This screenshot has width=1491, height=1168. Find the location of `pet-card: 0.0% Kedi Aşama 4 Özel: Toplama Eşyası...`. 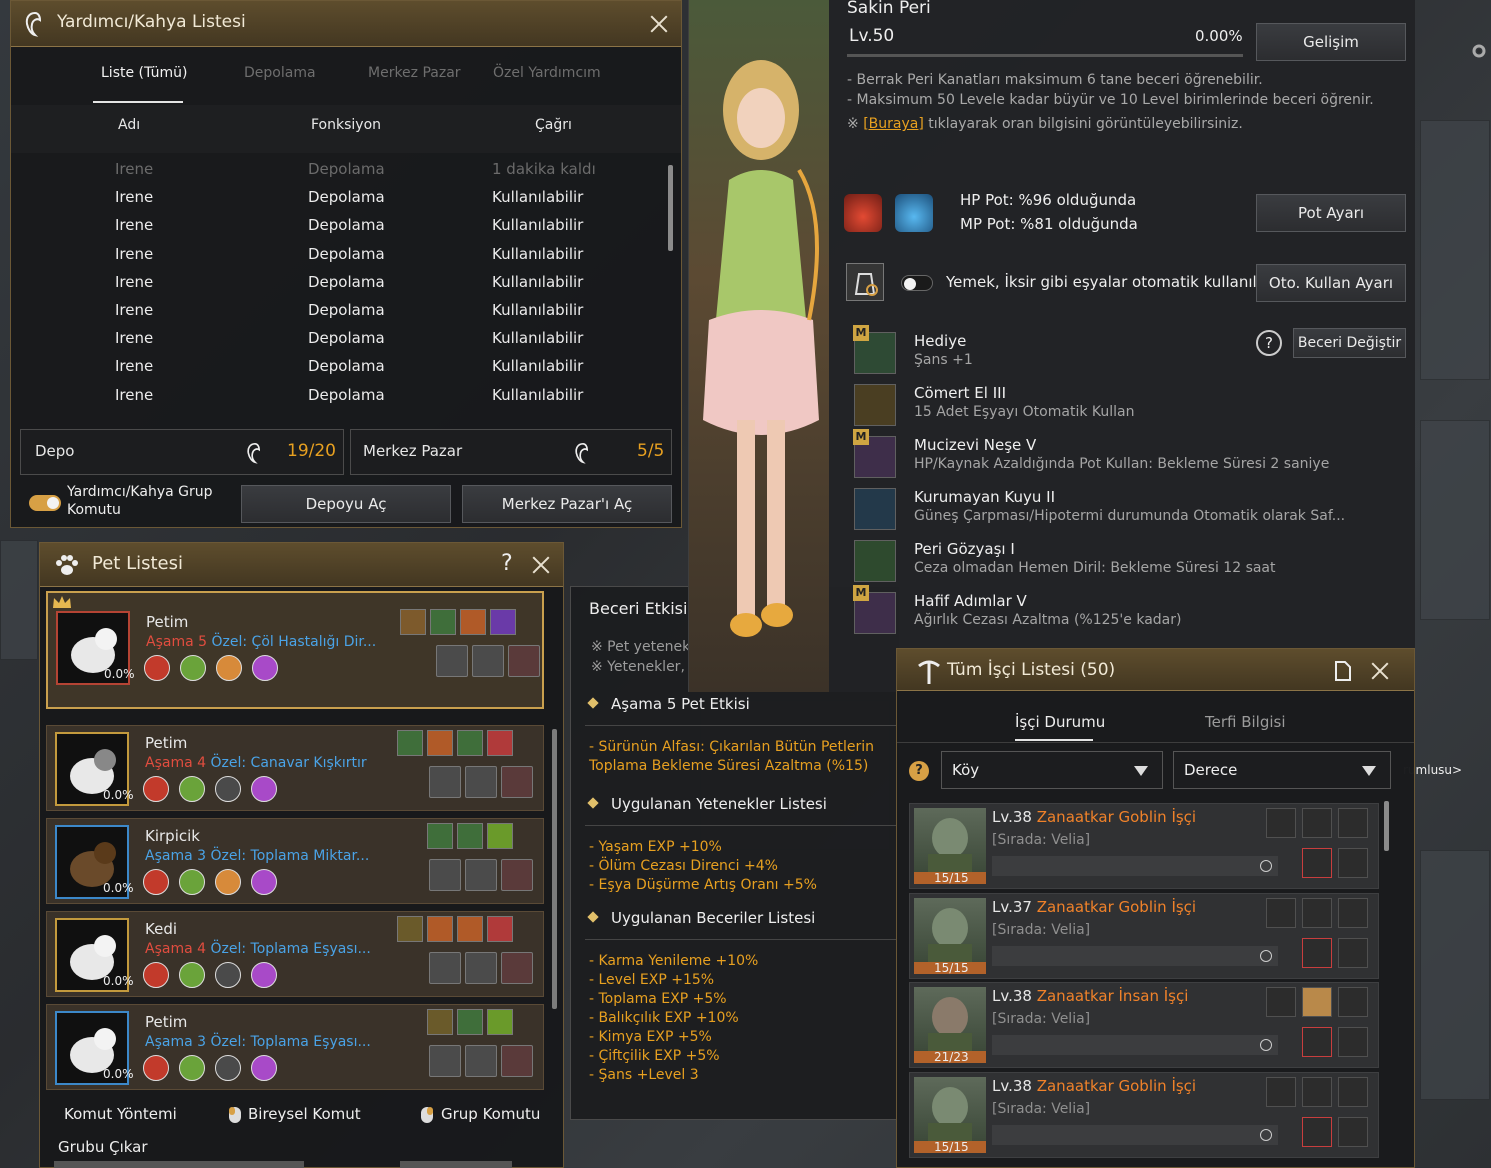

pet-card: 0.0% Kedi Aşama 4 Özel: Toplama Eşyası... is located at coordinates (295, 954).